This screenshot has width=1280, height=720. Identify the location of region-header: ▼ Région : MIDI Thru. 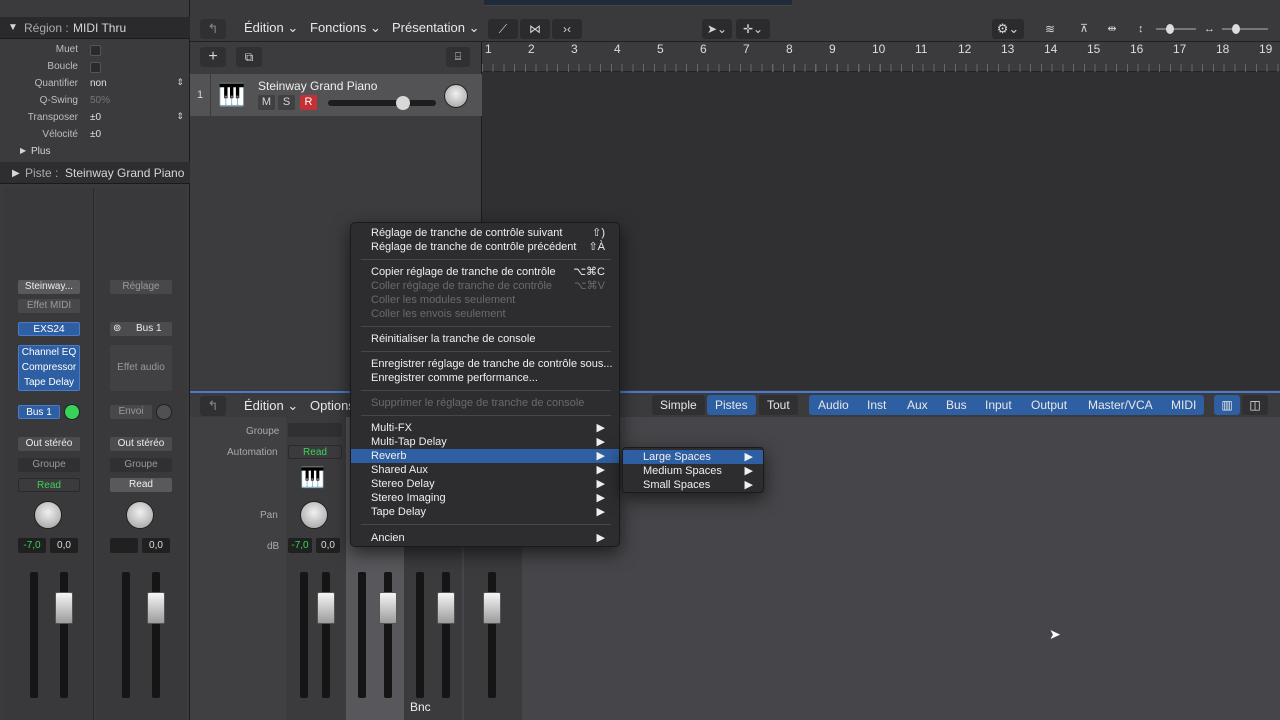
(95, 28).